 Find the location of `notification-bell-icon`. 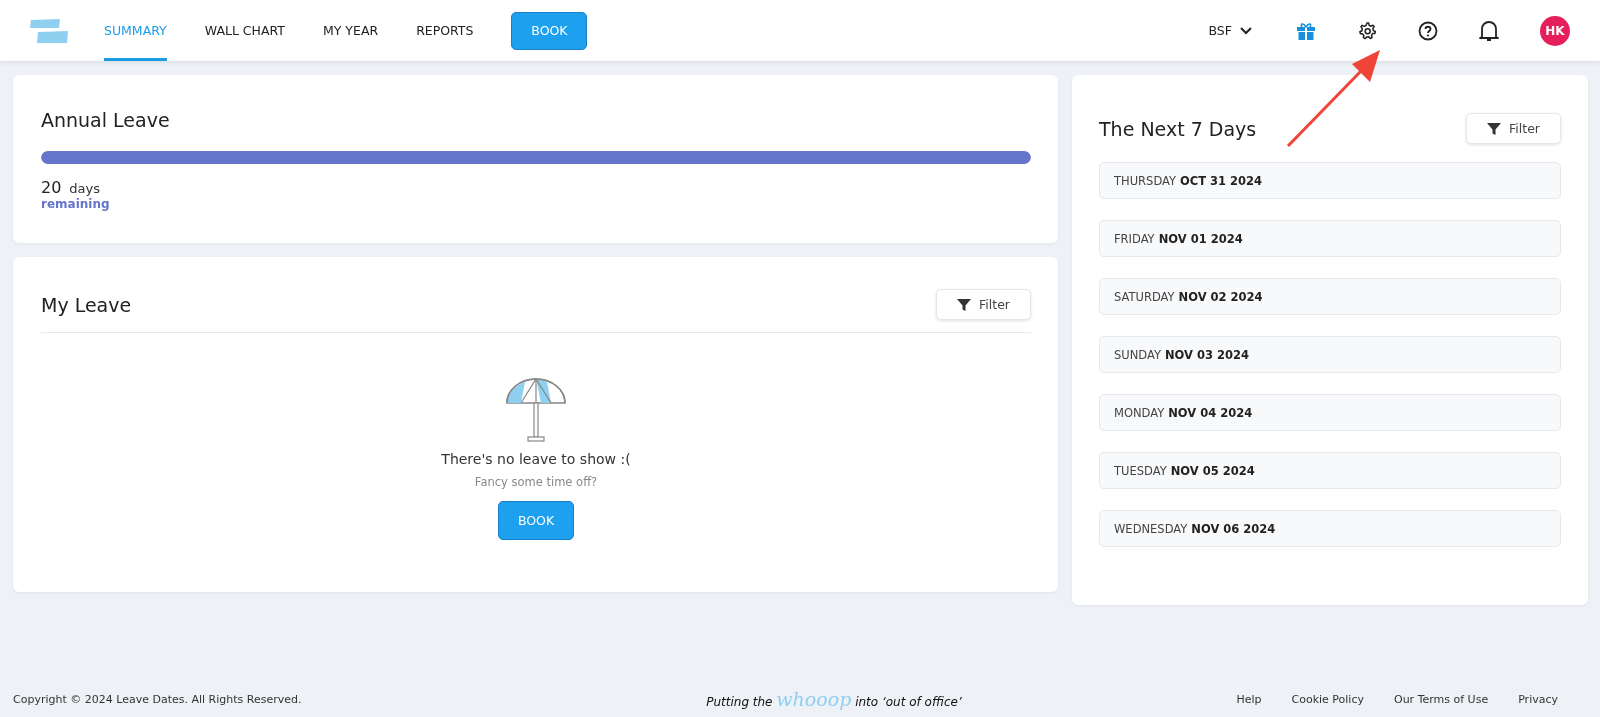

notification-bell-icon is located at coordinates (1489, 30).